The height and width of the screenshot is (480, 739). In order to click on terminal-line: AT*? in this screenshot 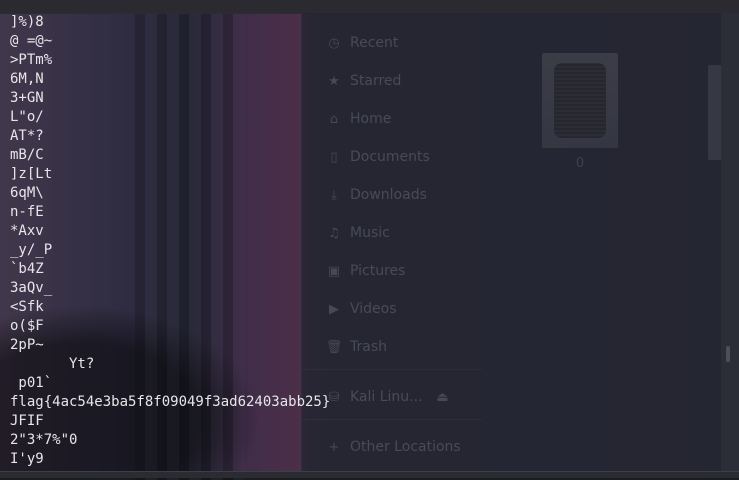, I will do `click(27, 136)`.